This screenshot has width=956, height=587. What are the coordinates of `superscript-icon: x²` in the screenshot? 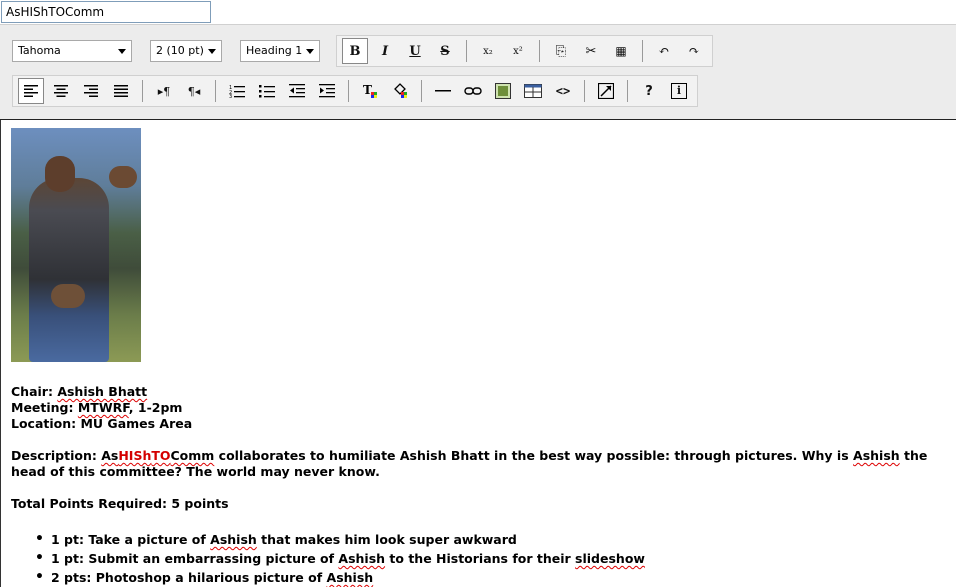 It's located at (518, 51).